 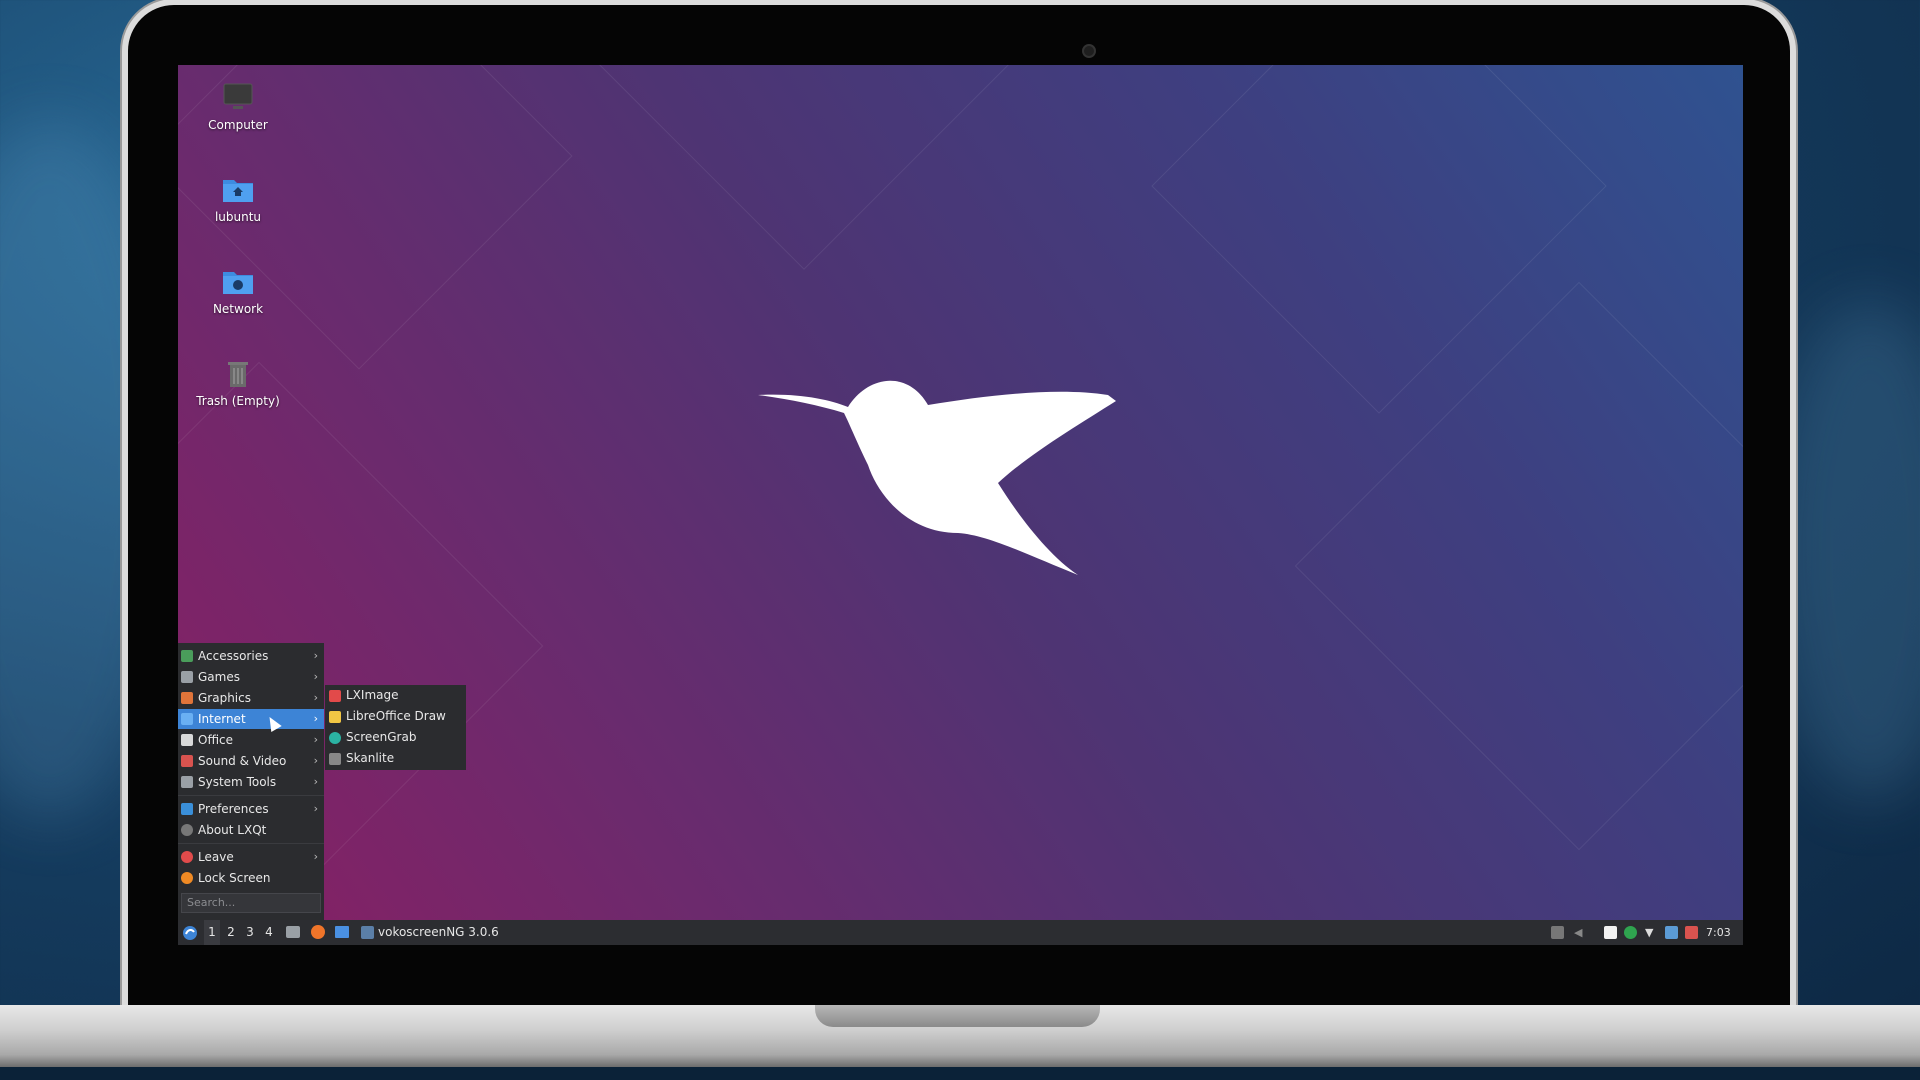 What do you see at coordinates (232, 830) in the screenshot?
I see `menu-item-label: About LXQt` at bounding box center [232, 830].